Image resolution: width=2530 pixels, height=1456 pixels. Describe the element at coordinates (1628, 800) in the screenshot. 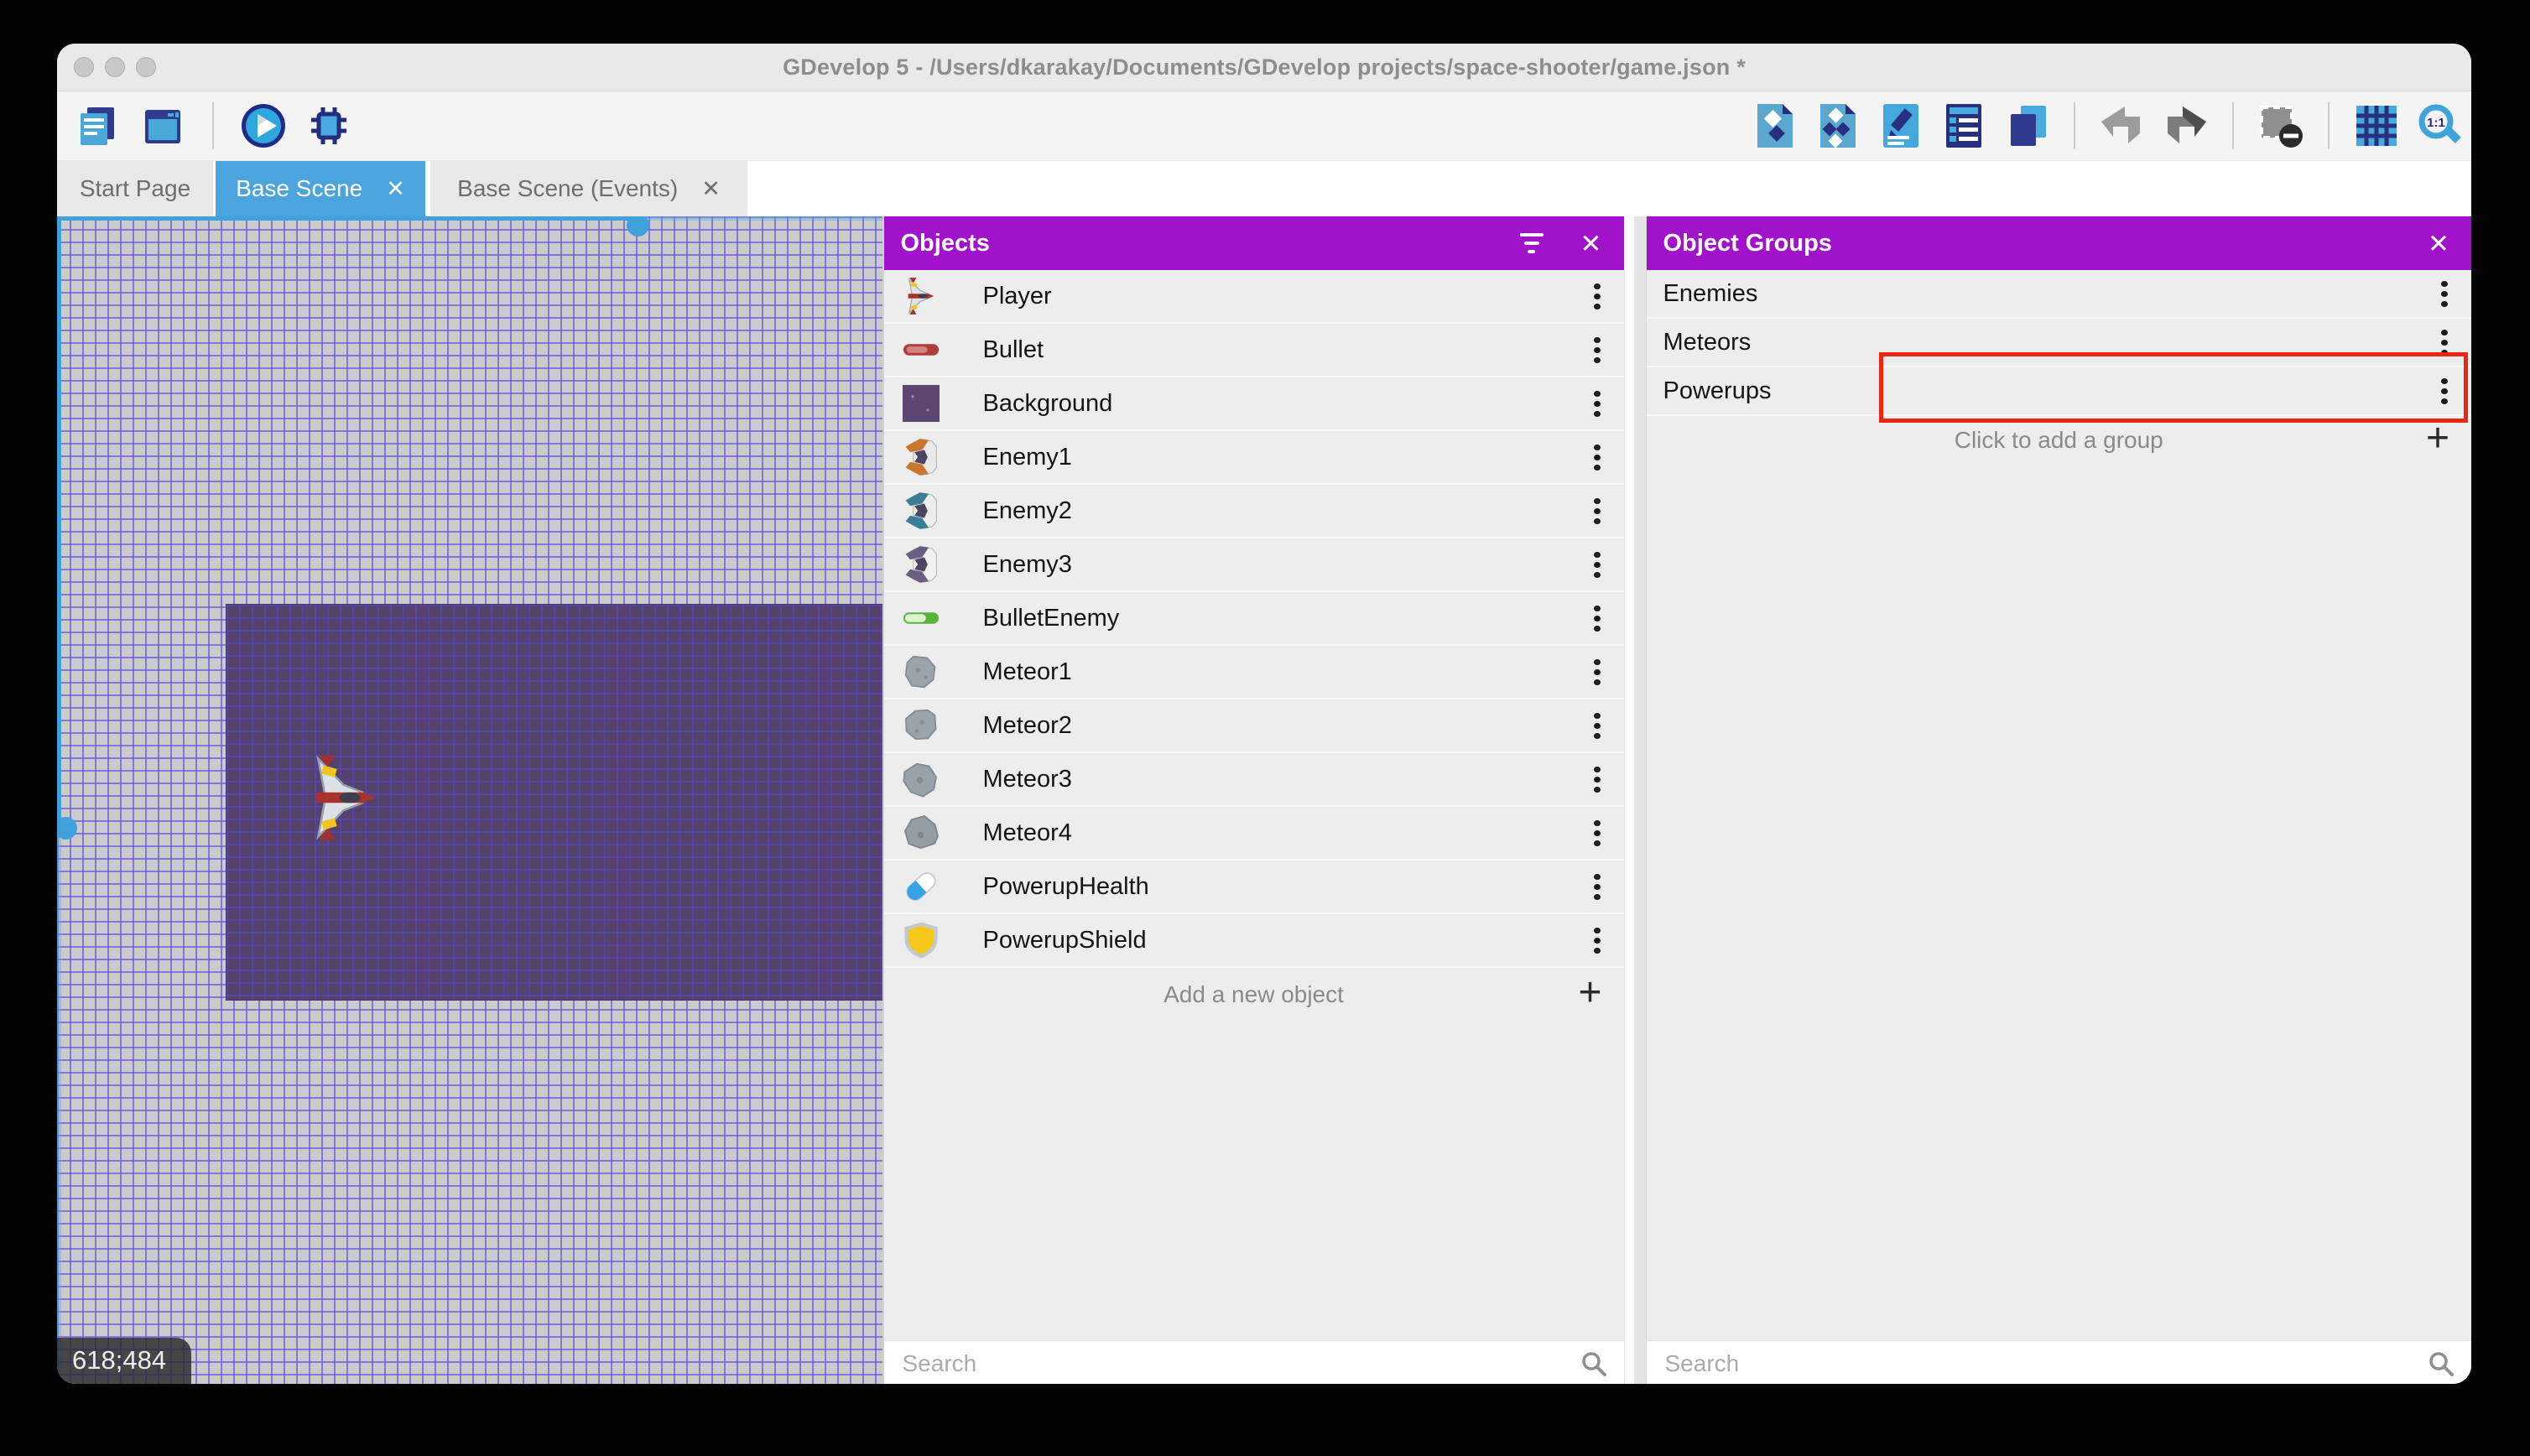

I see `objects-panel-scrollbar` at that location.